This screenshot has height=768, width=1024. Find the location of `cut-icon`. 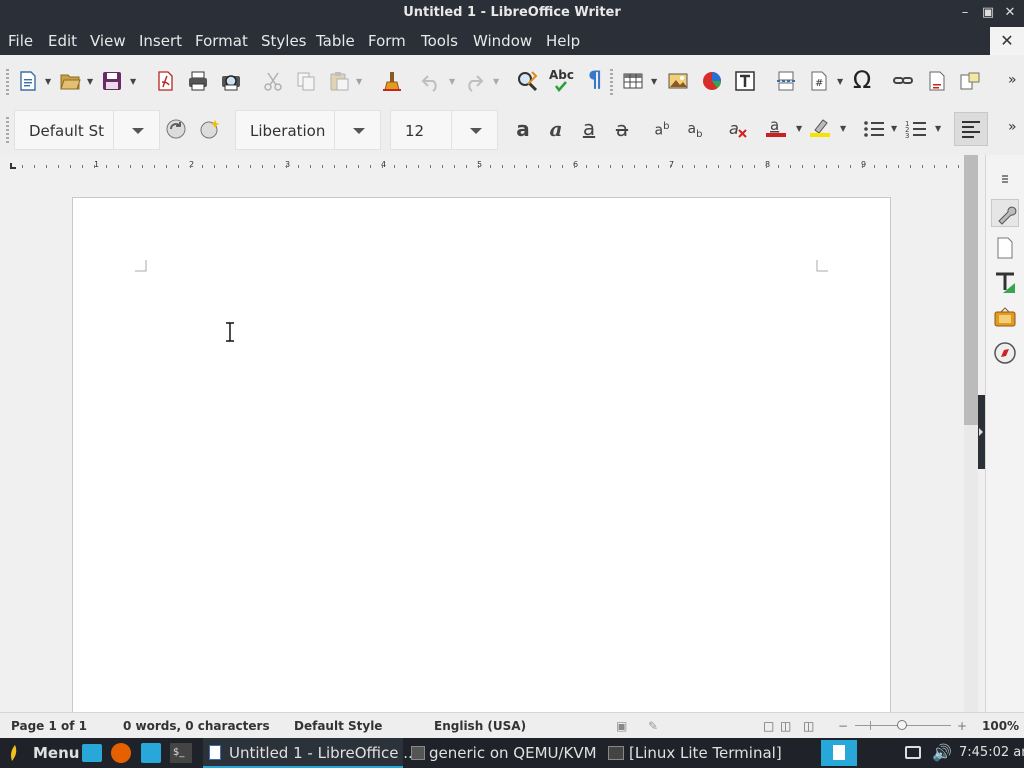

cut-icon is located at coordinates (273, 81).